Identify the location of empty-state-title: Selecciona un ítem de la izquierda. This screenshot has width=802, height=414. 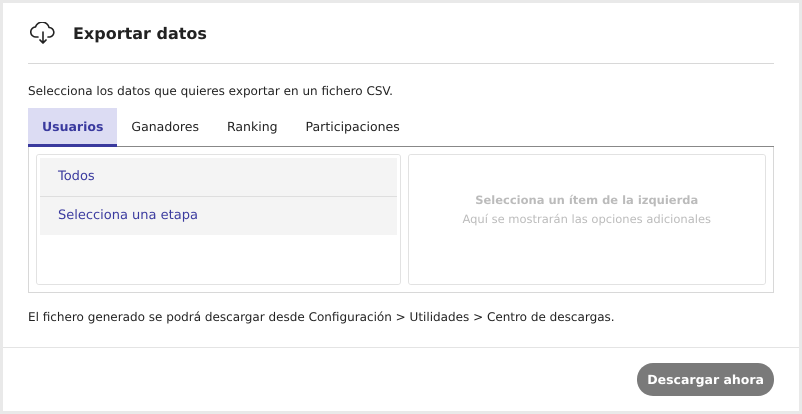
(586, 200).